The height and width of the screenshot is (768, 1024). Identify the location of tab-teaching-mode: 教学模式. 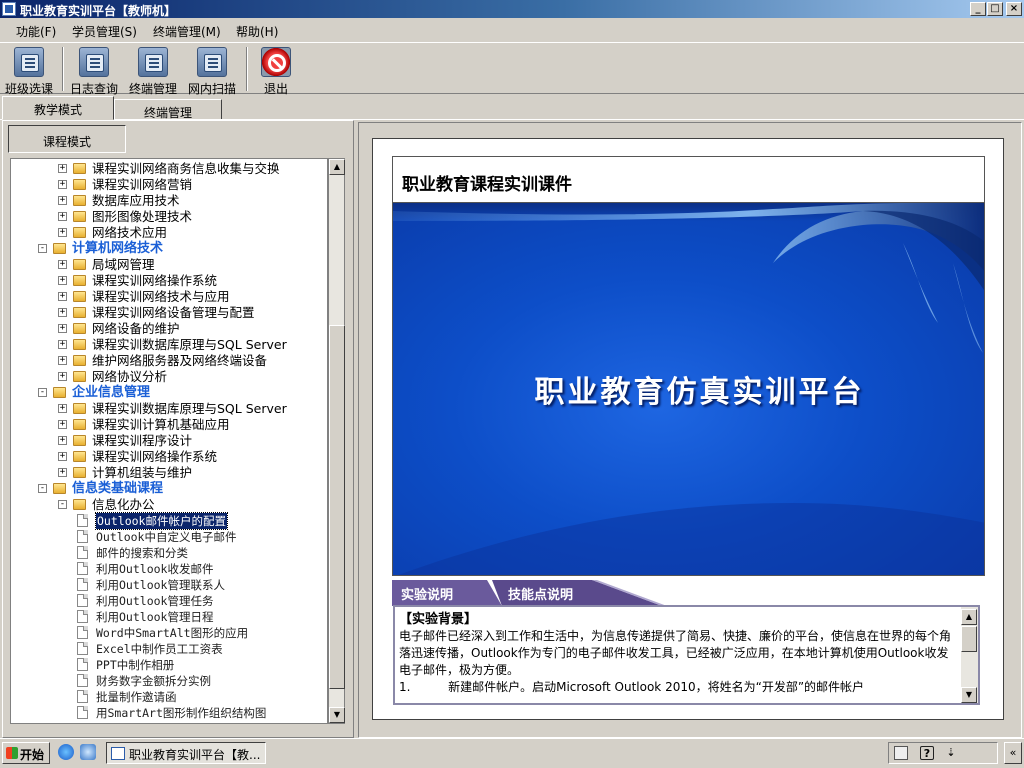
(58, 108).